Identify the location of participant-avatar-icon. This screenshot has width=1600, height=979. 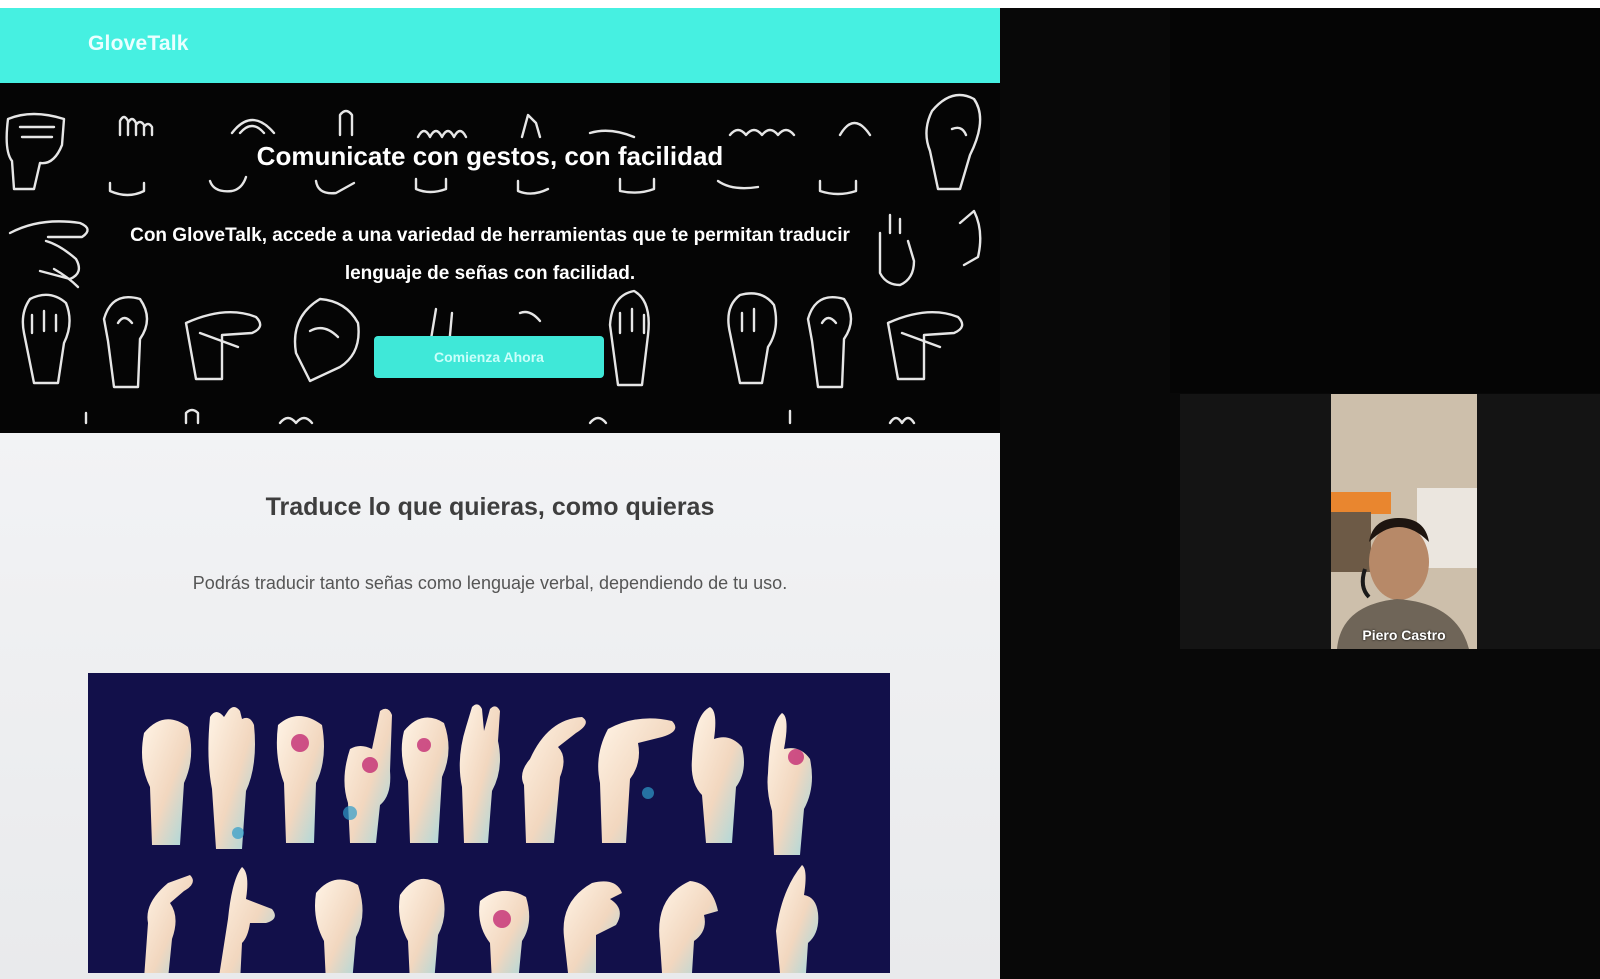
(1404, 521).